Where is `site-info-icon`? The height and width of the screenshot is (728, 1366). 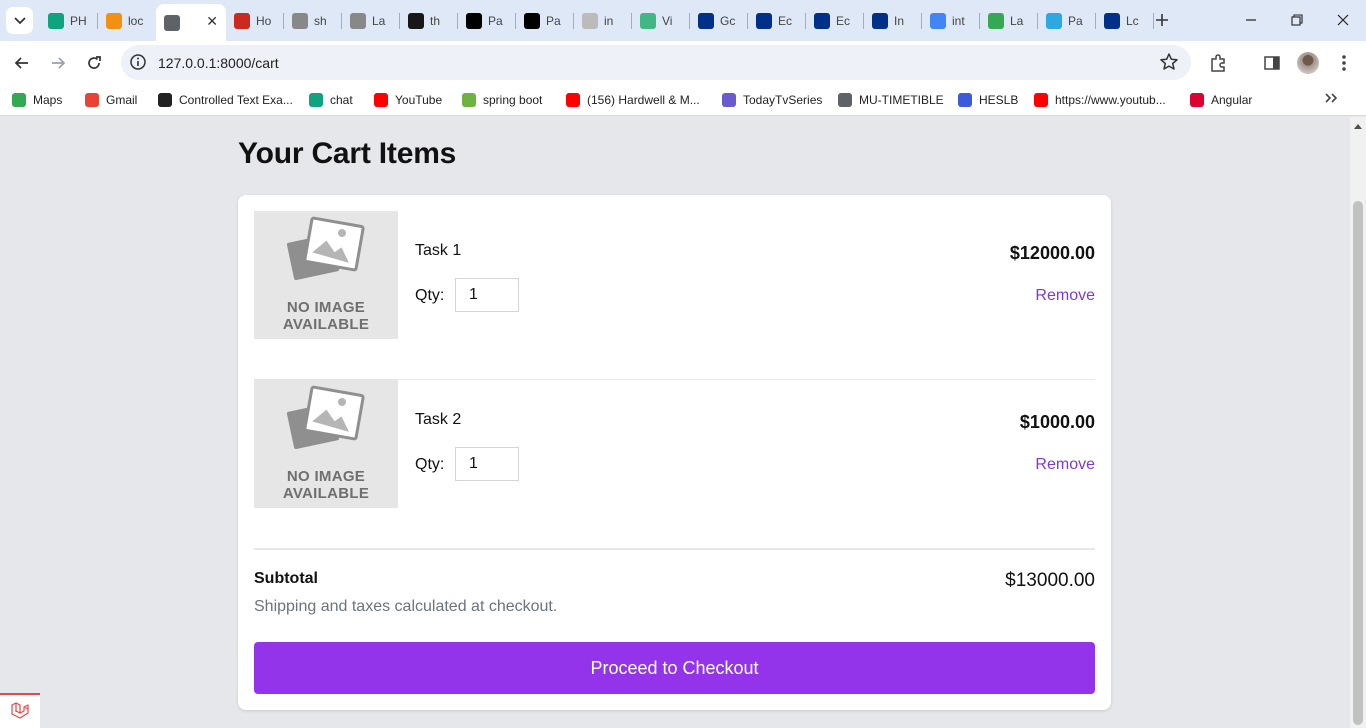 site-info-icon is located at coordinates (138, 64).